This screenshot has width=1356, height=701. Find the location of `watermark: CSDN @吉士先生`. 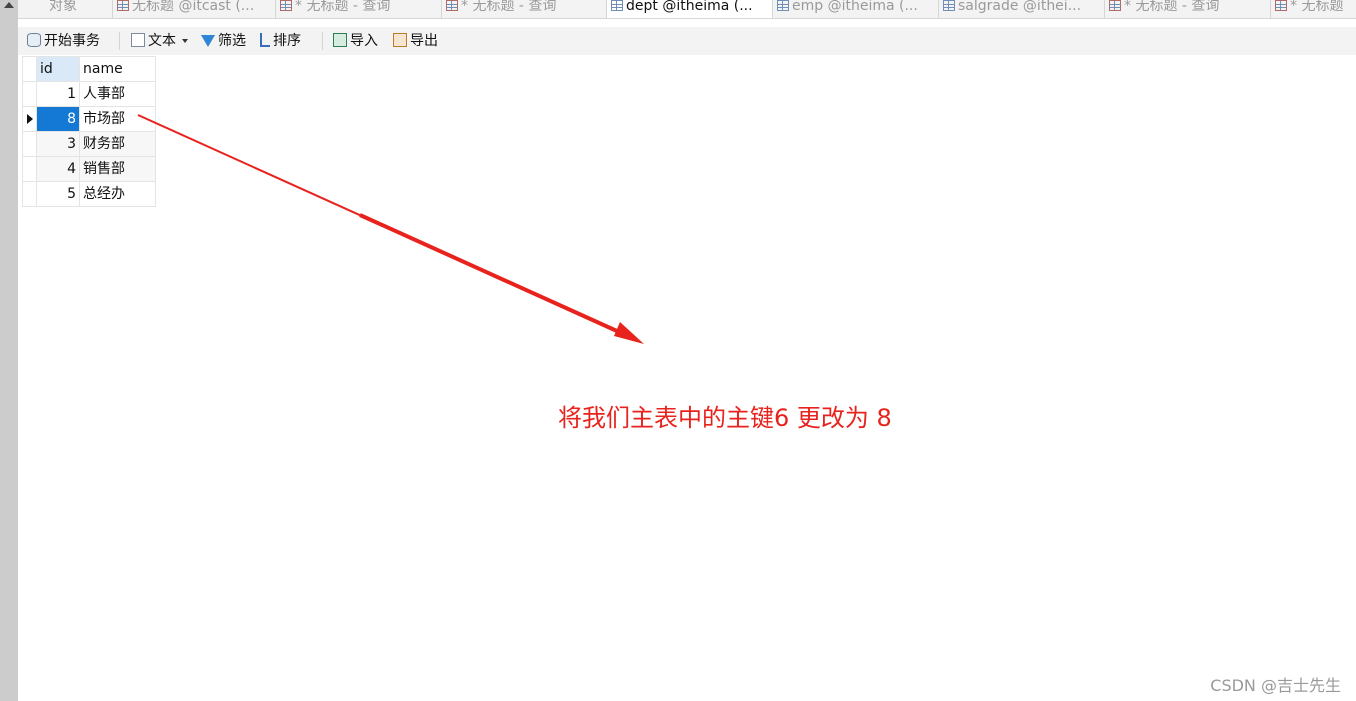

watermark: CSDN @吉士先生 is located at coordinates (1275, 685).